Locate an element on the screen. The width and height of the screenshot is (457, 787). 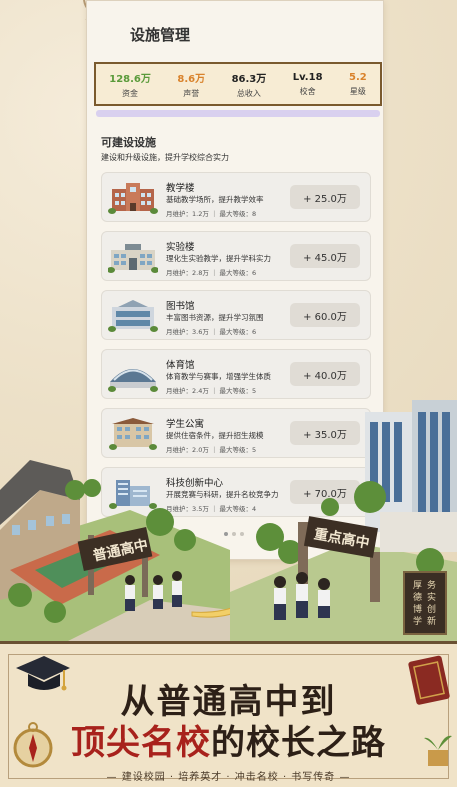
facility-name: 实验楼 is located at coordinates (180, 247).